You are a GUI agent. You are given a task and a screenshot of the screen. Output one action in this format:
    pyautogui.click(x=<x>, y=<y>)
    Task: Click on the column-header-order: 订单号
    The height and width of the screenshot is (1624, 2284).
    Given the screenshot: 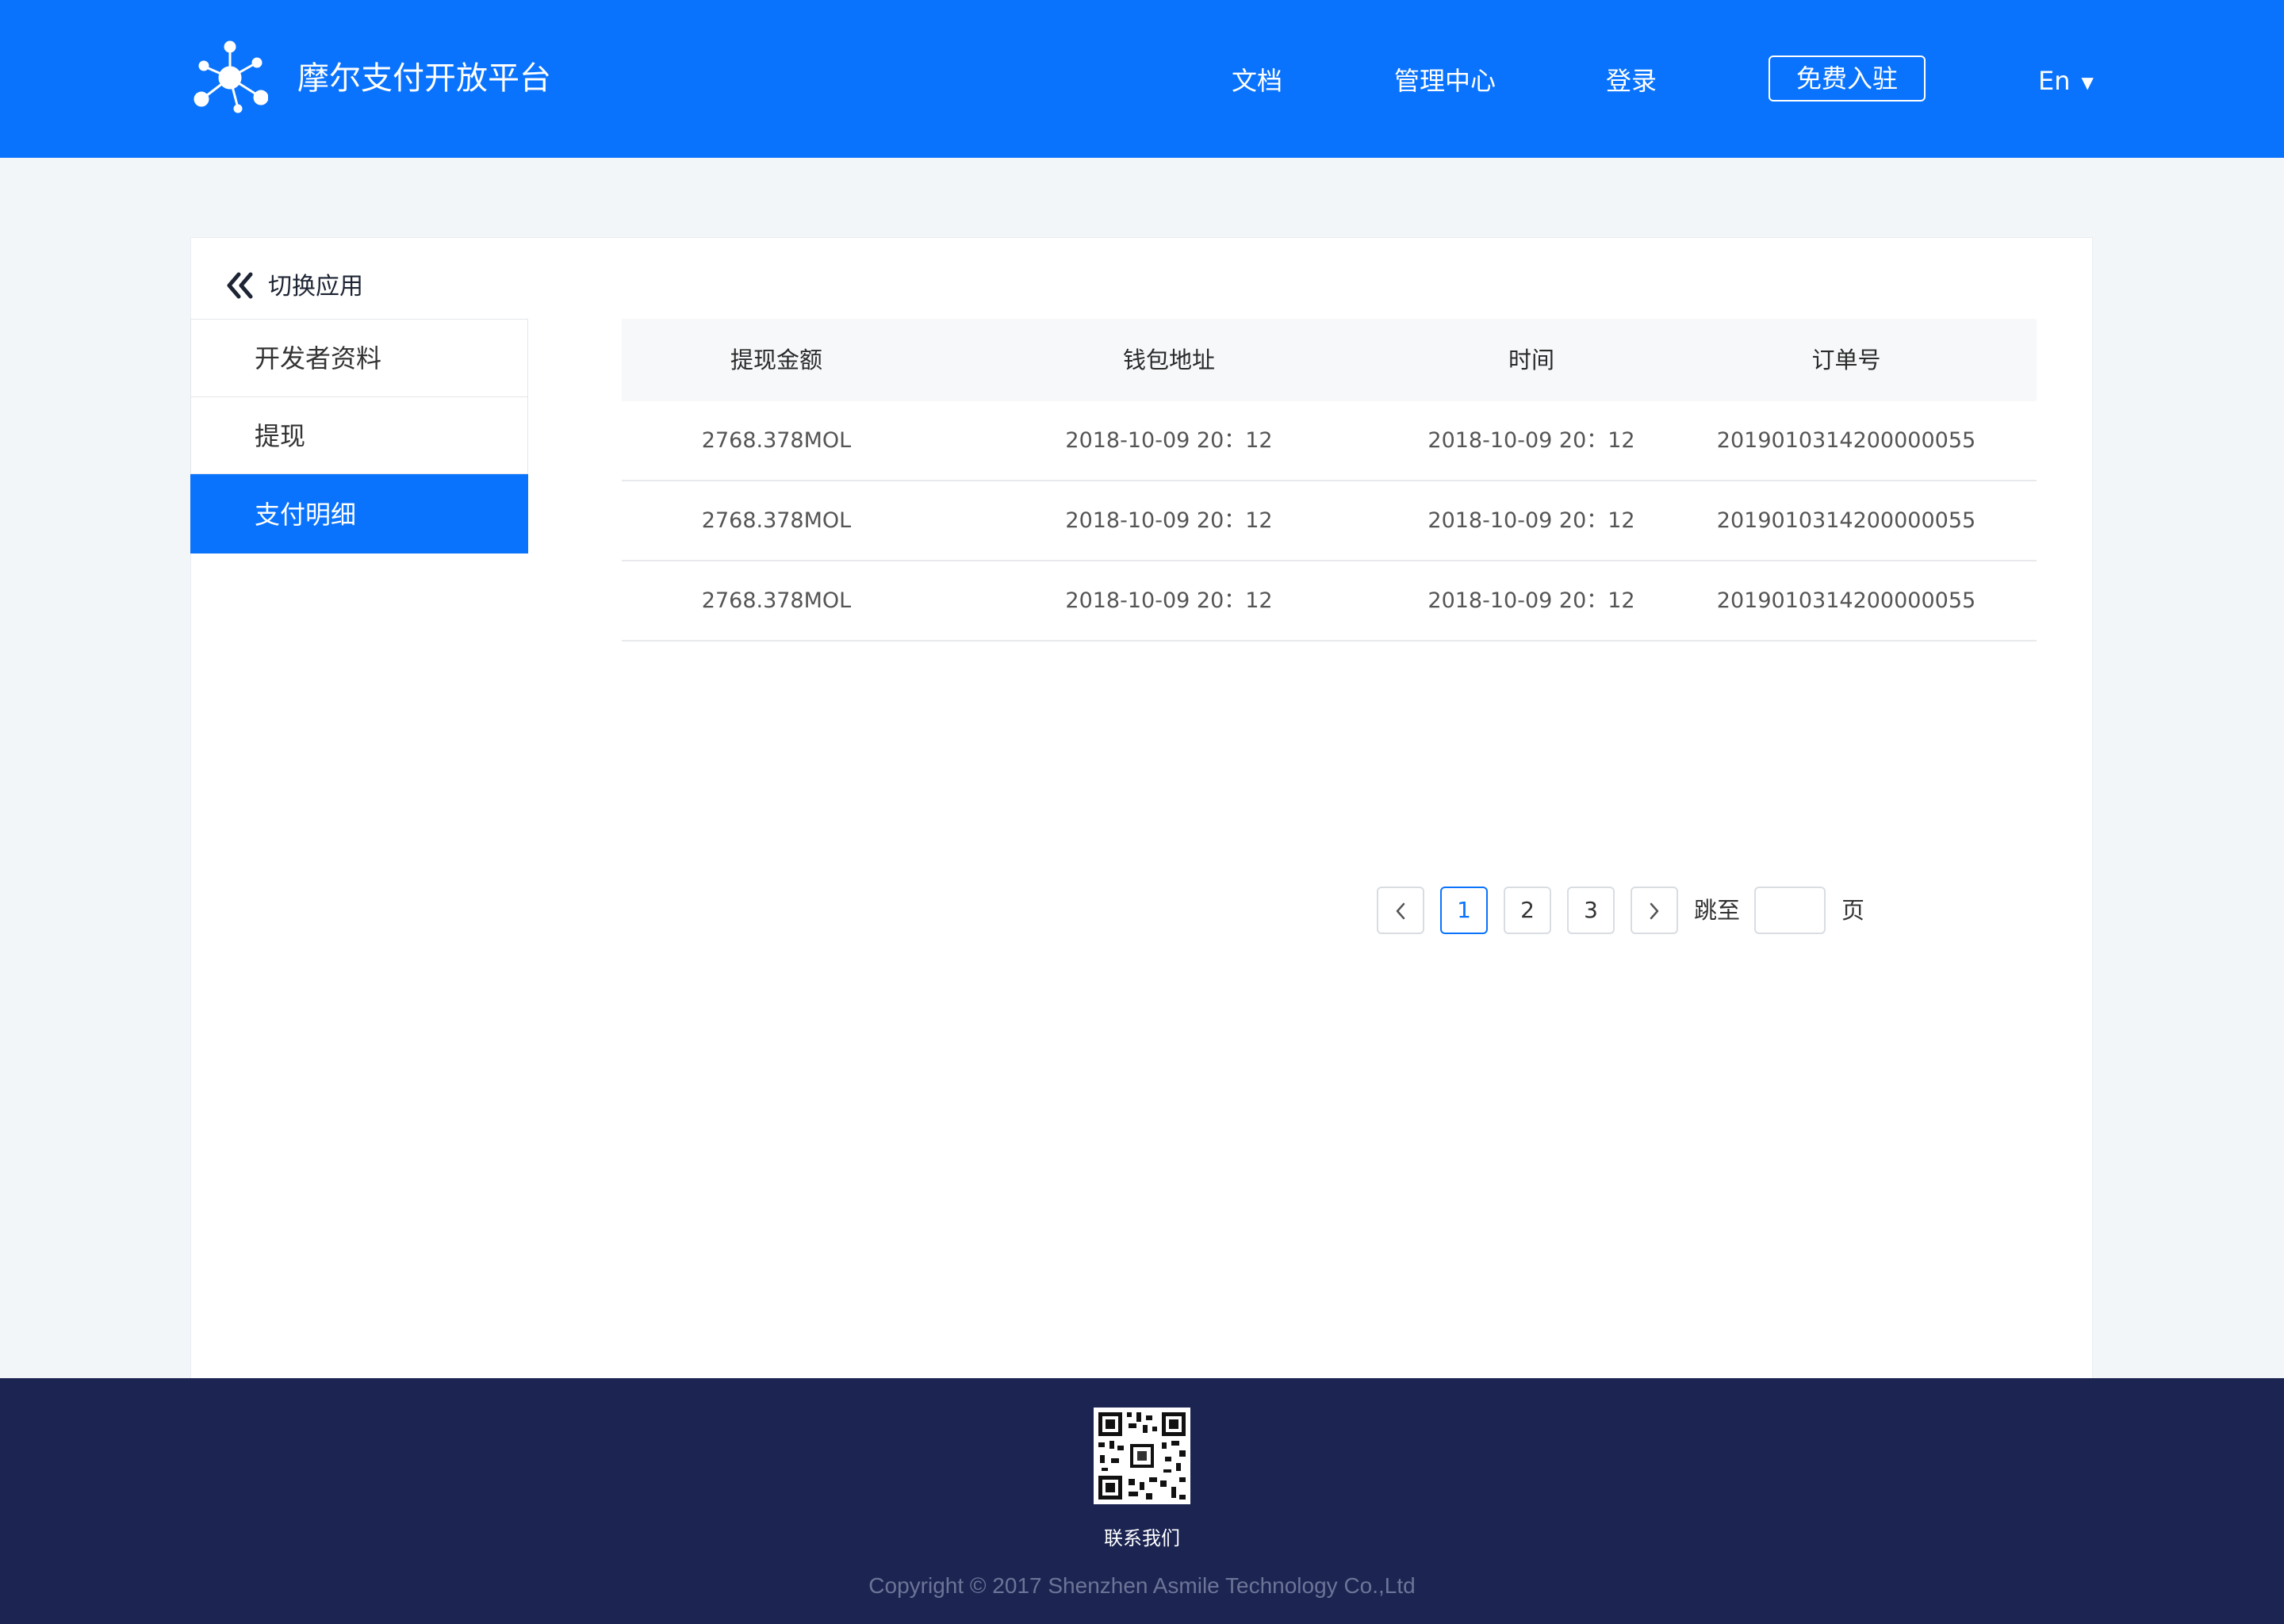 What is the action you would take?
    pyautogui.click(x=1846, y=360)
    